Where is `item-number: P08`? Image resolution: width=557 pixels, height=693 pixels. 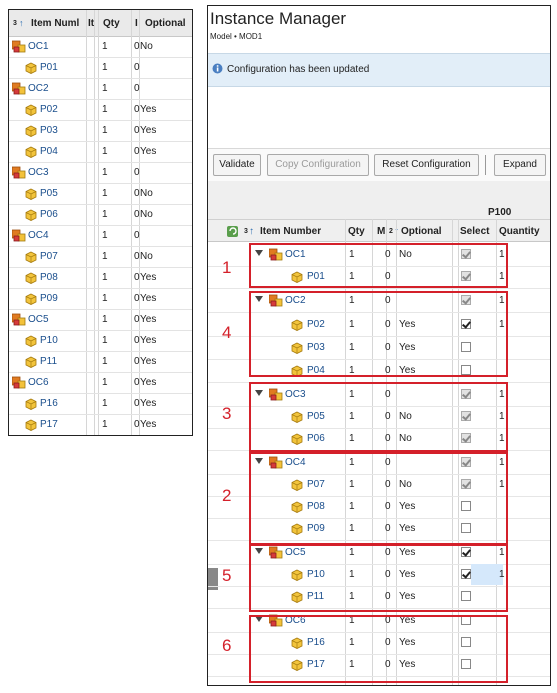
item-number: P08 is located at coordinates (49, 277).